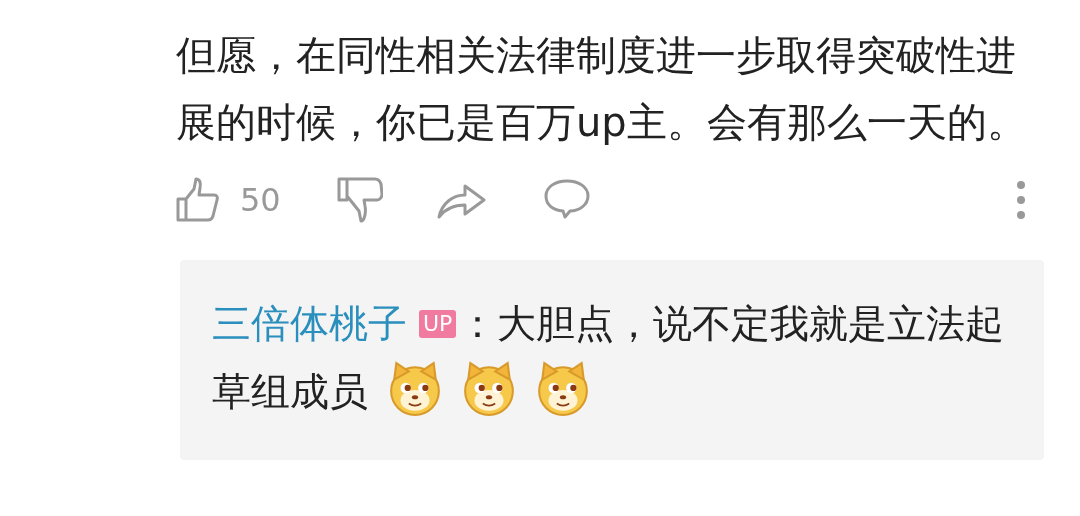 Image resolution: width=1080 pixels, height=516 pixels. What do you see at coordinates (359, 200) in the screenshot?
I see `thumbs-down-icon` at bounding box center [359, 200].